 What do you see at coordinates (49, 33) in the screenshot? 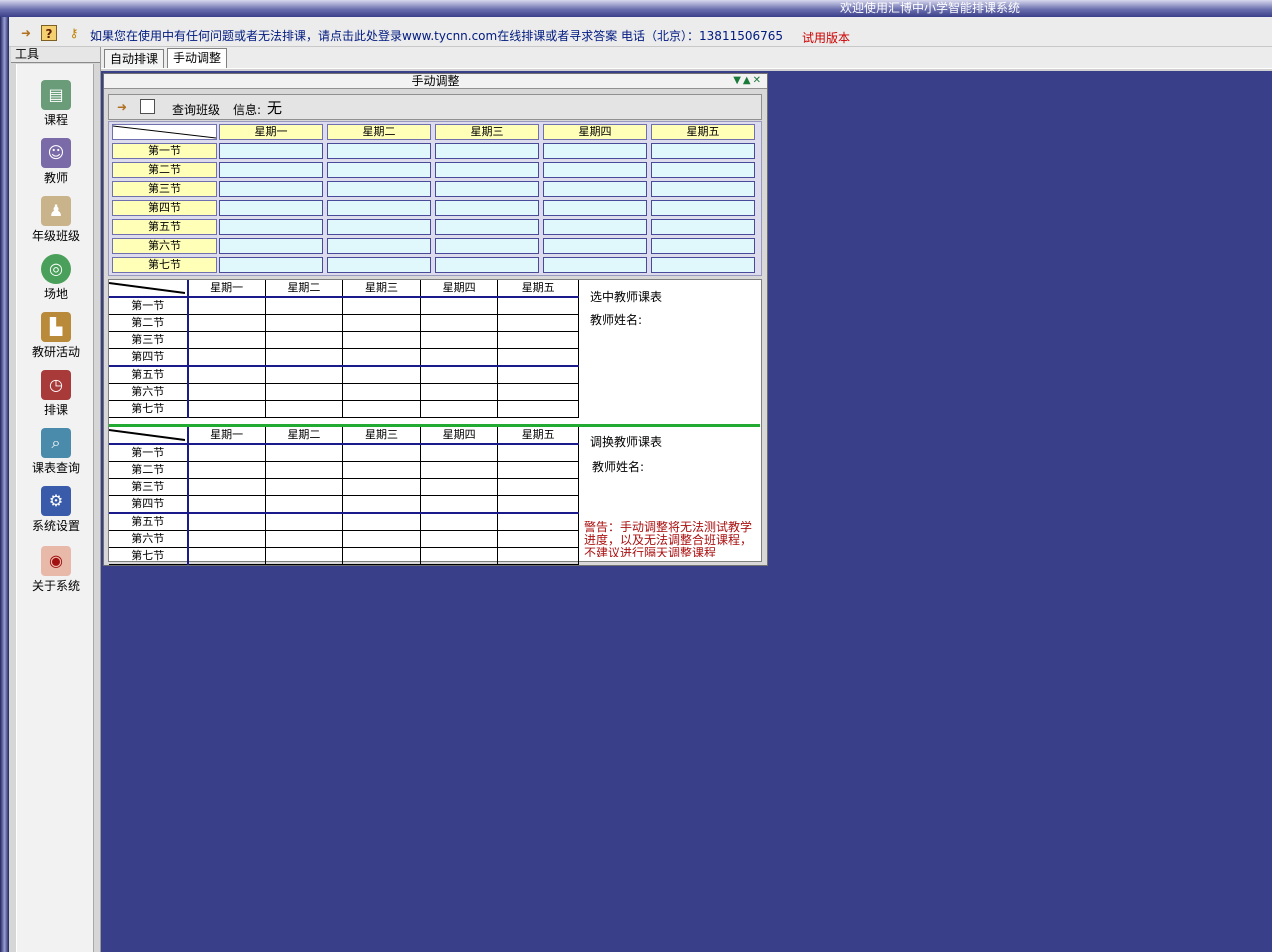
I see `help-icon: ?` at bounding box center [49, 33].